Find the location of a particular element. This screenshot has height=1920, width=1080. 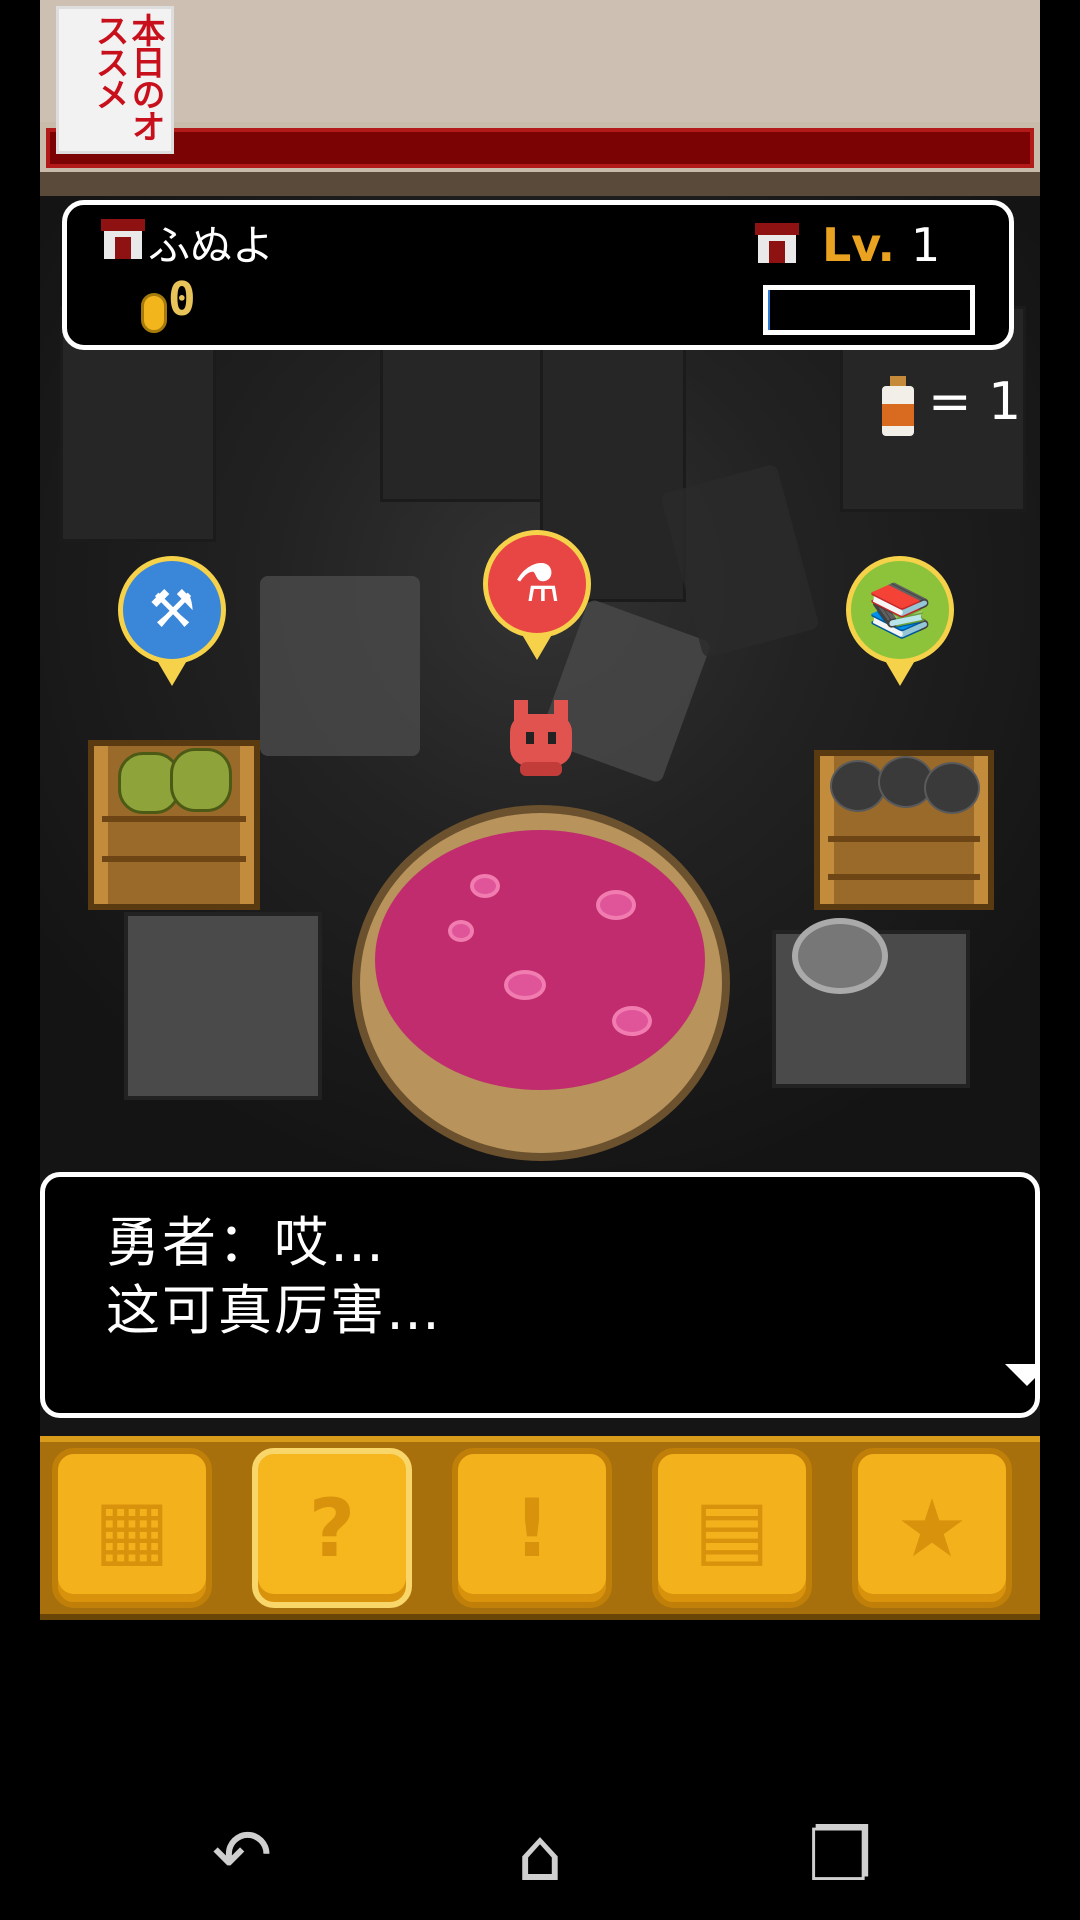

recents-icon: ❐ is located at coordinates (840, 1855).